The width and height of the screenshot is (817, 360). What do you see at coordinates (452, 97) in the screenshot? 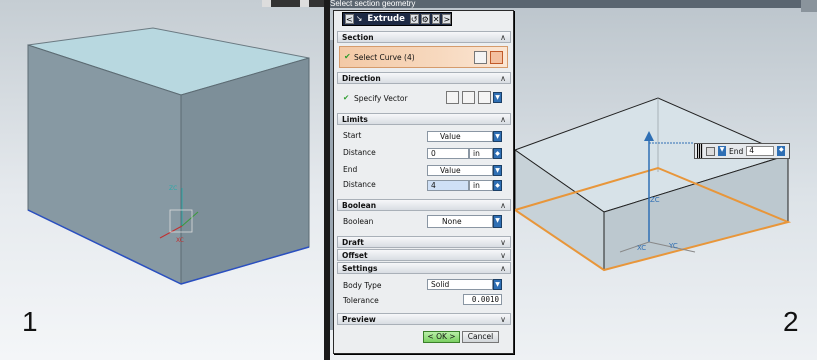
I see `reverse-direction-icon` at bounding box center [452, 97].